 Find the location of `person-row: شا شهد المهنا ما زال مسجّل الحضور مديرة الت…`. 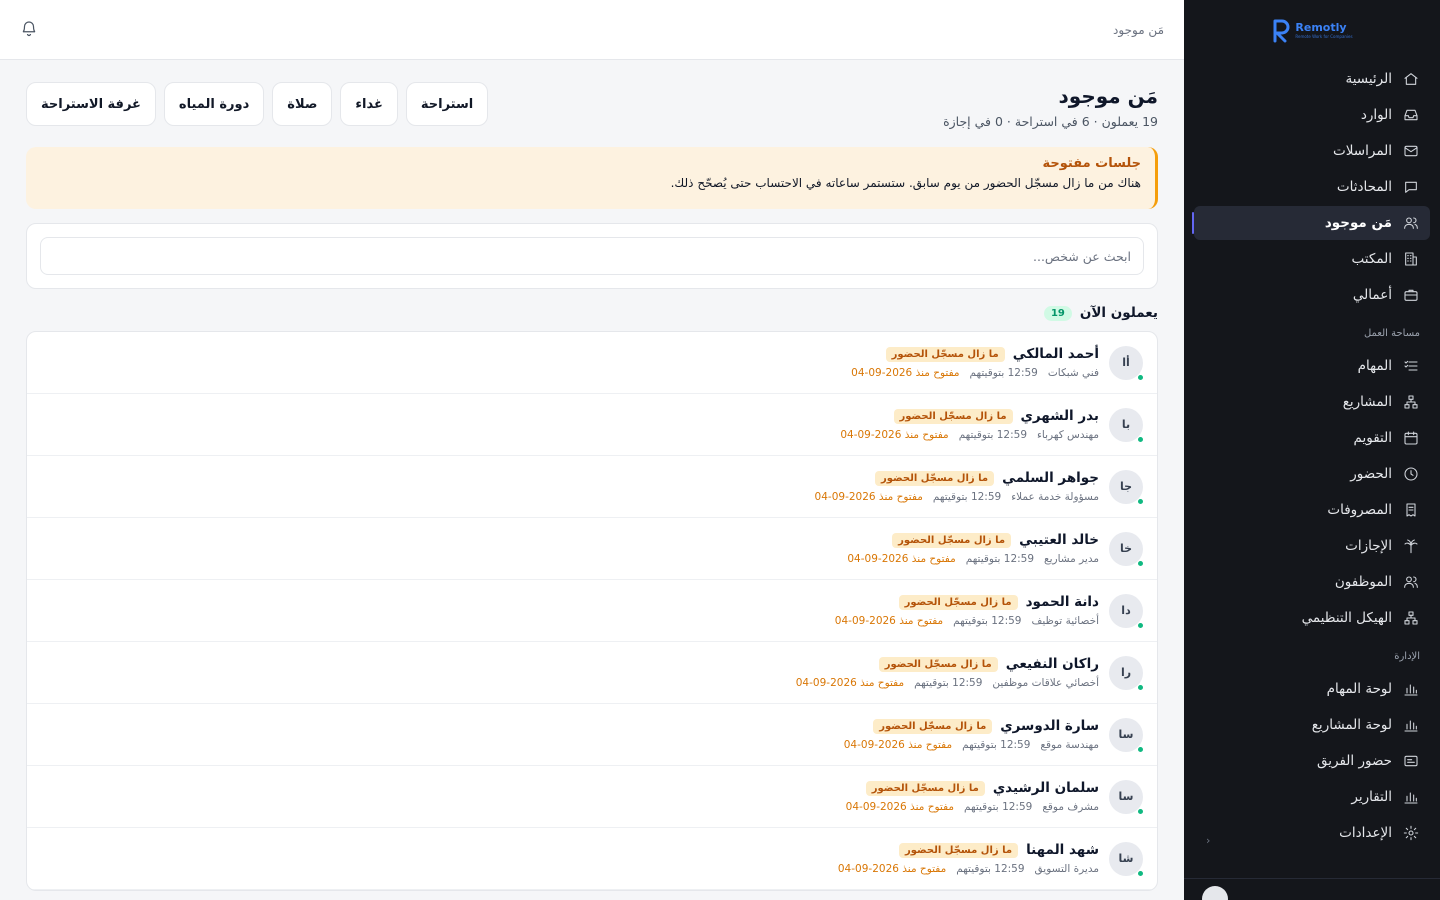

person-row: شا شهد المهنا ما زال مسجّل الحضور مديرة الت… is located at coordinates (592, 859).